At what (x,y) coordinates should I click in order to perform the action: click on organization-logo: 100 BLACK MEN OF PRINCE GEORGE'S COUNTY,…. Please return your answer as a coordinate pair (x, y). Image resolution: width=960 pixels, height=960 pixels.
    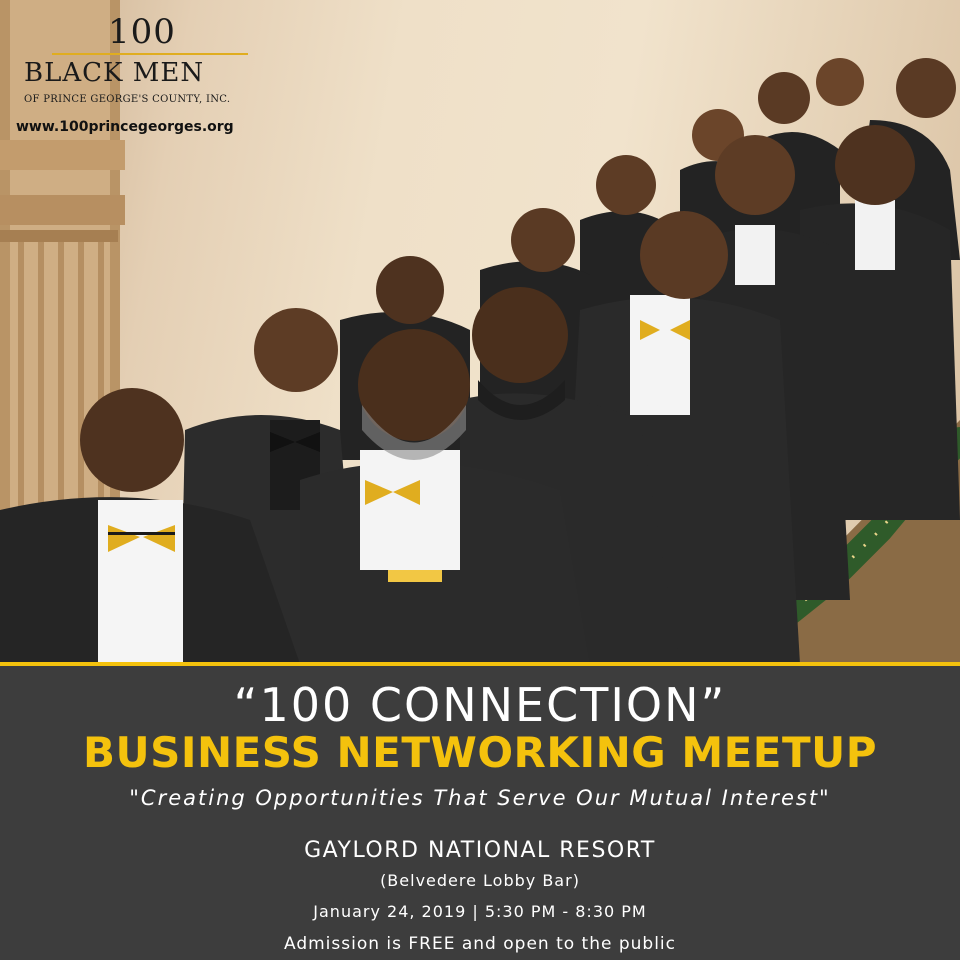
    Looking at the image, I should click on (150, 75).